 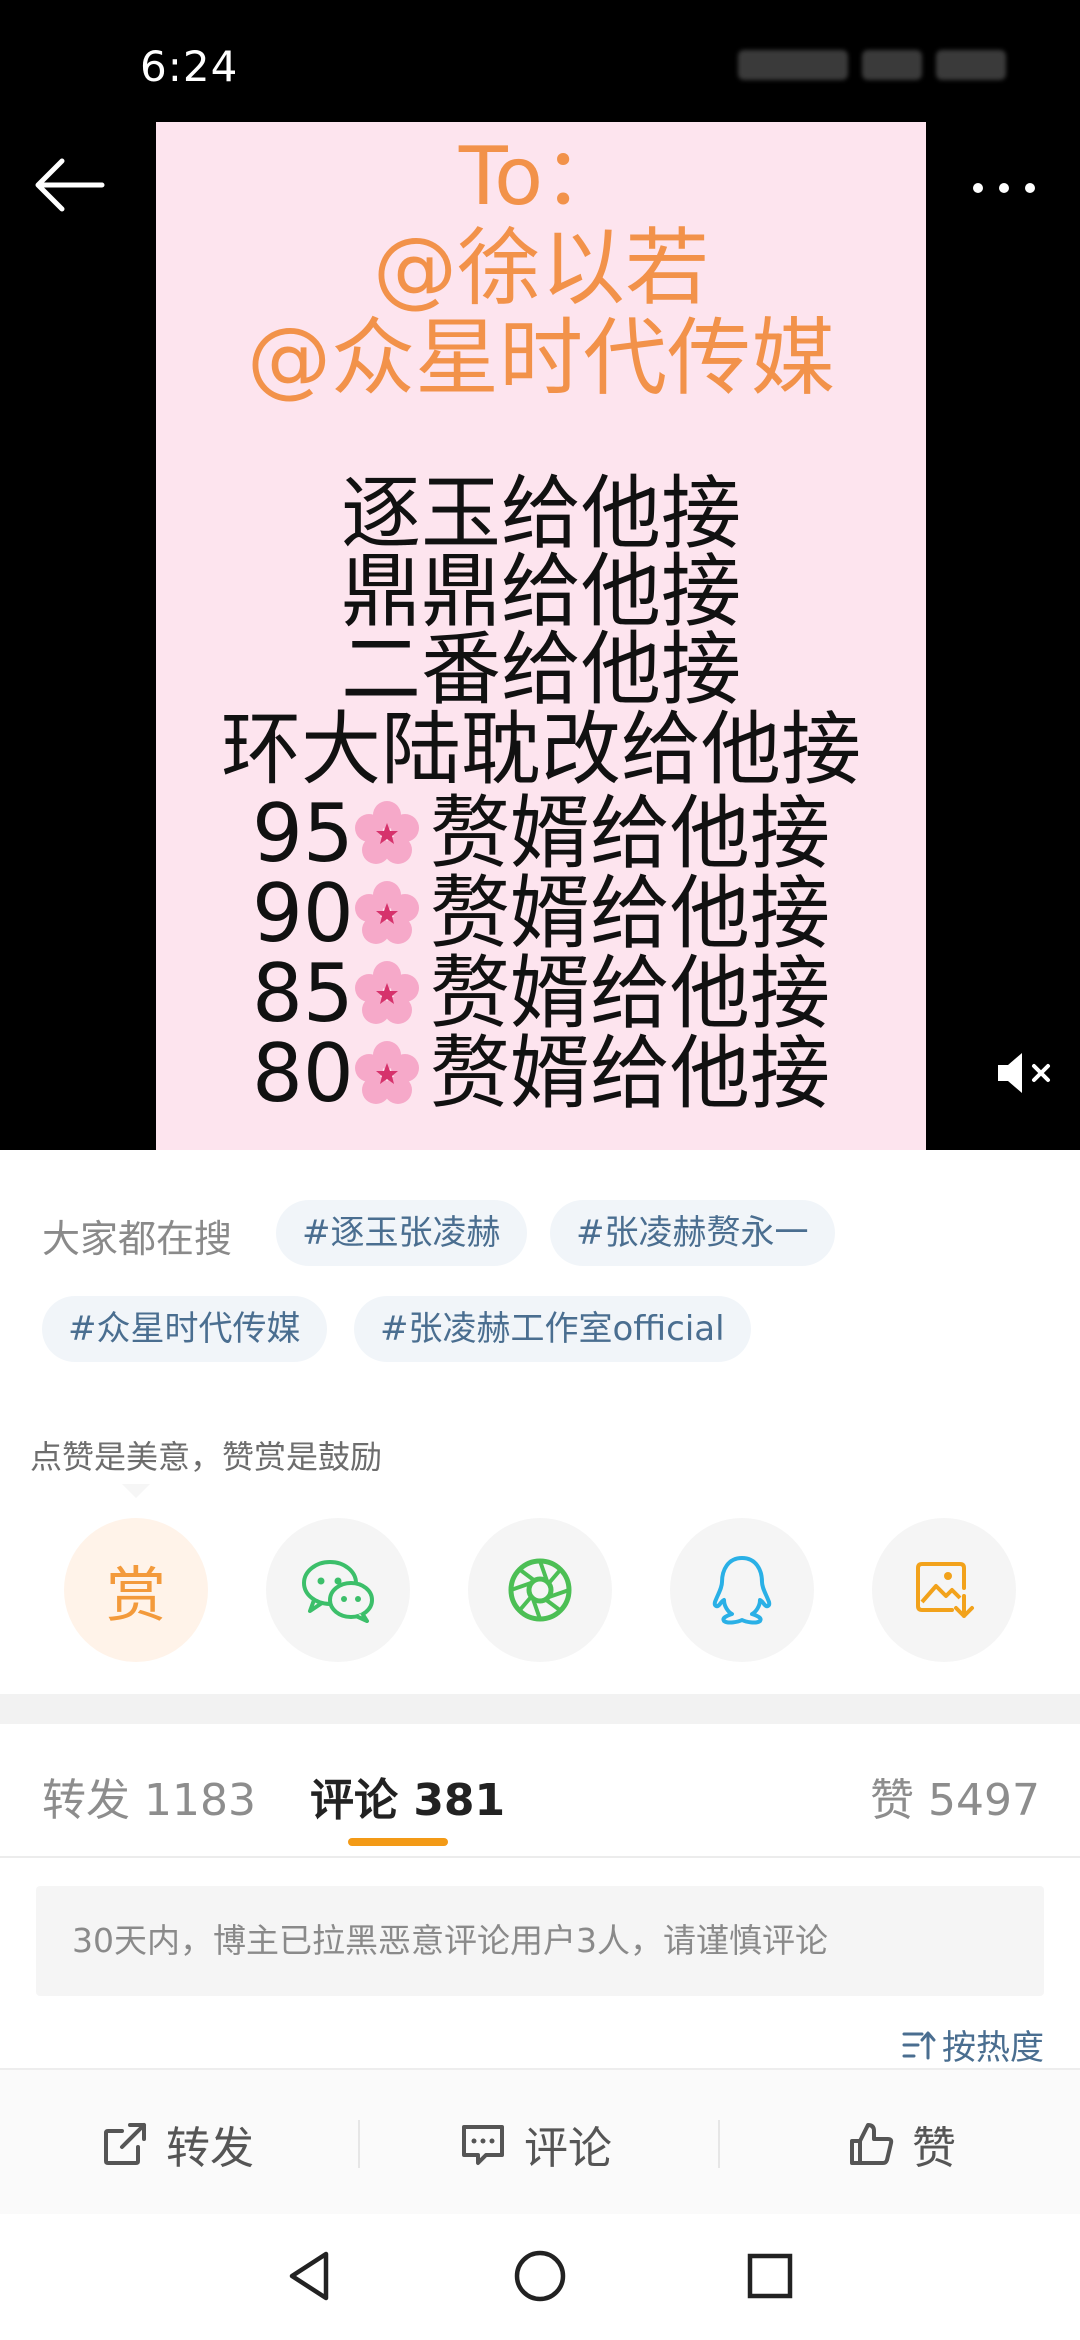 I want to click on thumbs-up-icon, so click(x=872, y=2144).